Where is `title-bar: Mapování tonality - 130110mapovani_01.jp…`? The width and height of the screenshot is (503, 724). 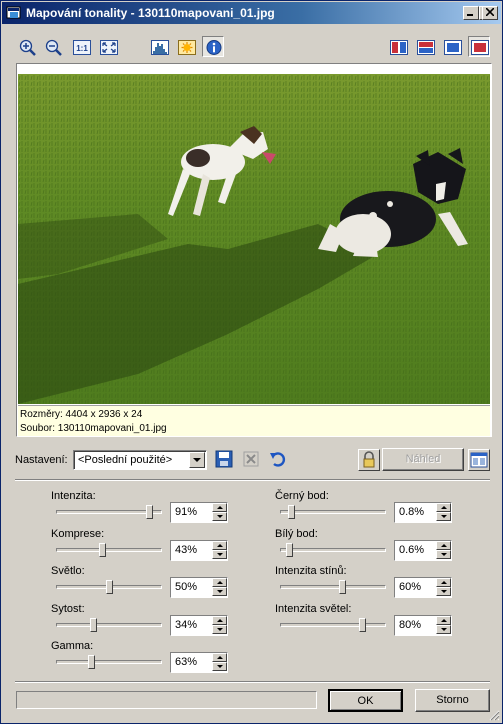 title-bar: Mapování tonality - 130110mapovani_01.jp… is located at coordinates (251, 13).